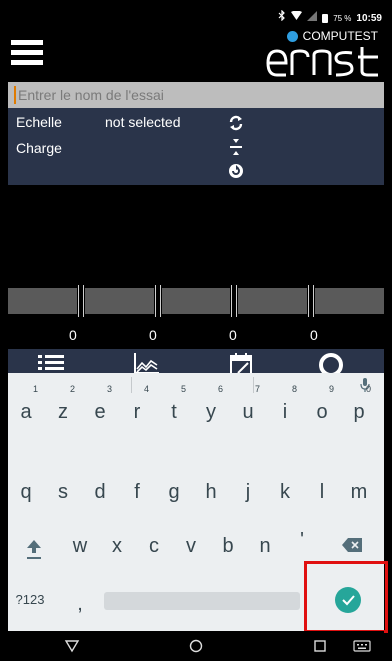 Image resolution: width=392 pixels, height=661 pixels. I want to click on key: e 3, so click(100, 405).